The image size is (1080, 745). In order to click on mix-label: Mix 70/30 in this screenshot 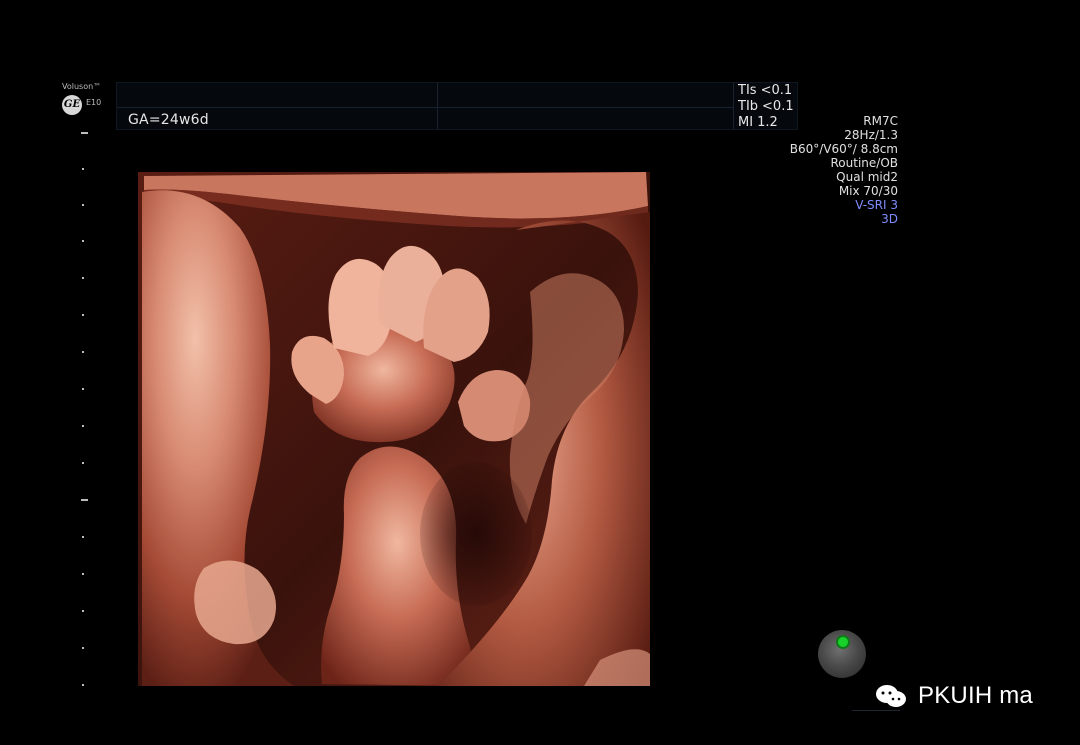, I will do `click(868, 191)`.